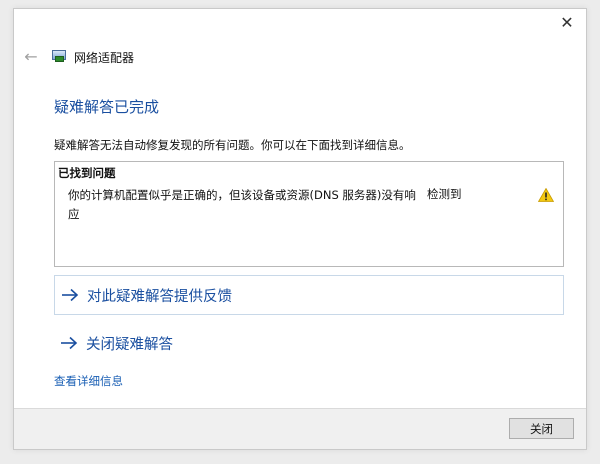 The width and height of the screenshot is (600, 464). What do you see at coordinates (107, 107) in the screenshot?
I see `page-title: 疑难解答已完成` at bounding box center [107, 107].